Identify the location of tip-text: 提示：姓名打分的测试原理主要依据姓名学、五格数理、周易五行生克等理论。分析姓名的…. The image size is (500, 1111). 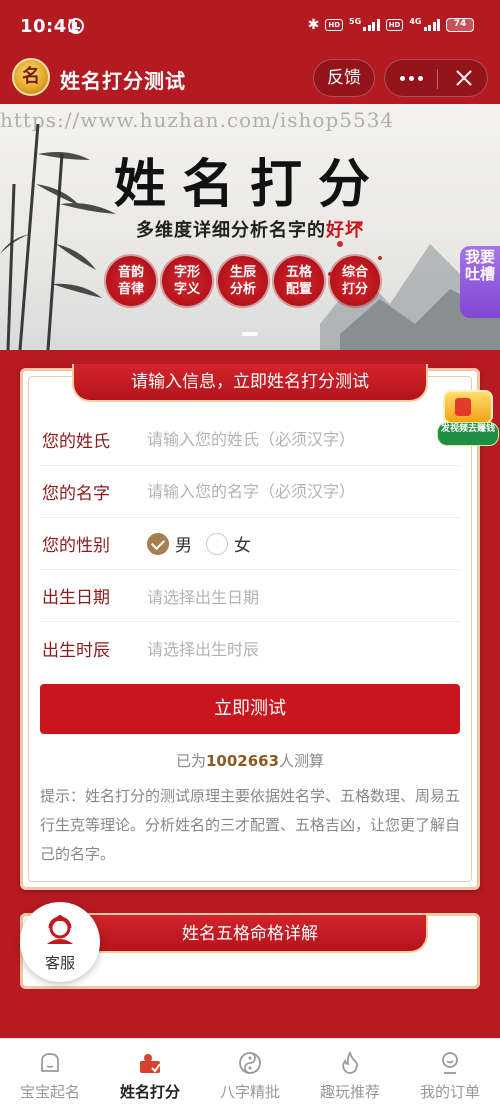
(250, 825).